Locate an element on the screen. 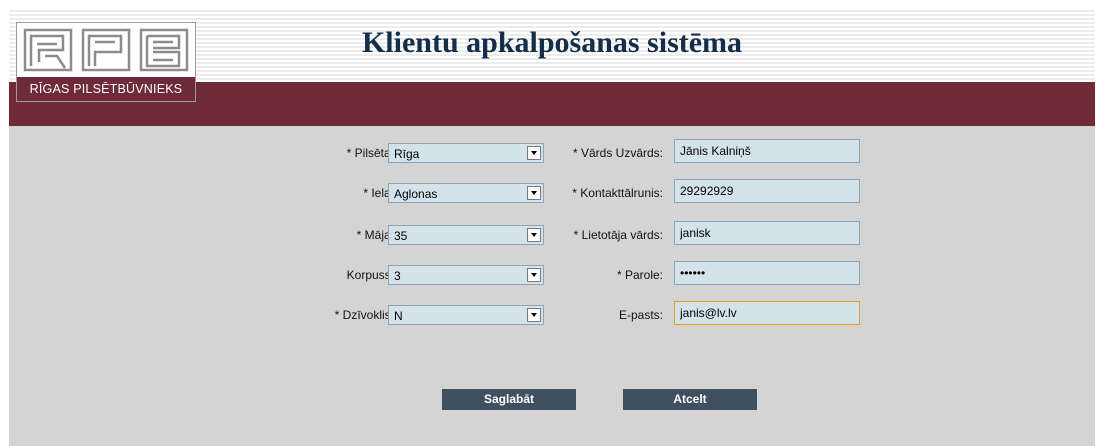  apartment-select: N is located at coordinates (466, 315).